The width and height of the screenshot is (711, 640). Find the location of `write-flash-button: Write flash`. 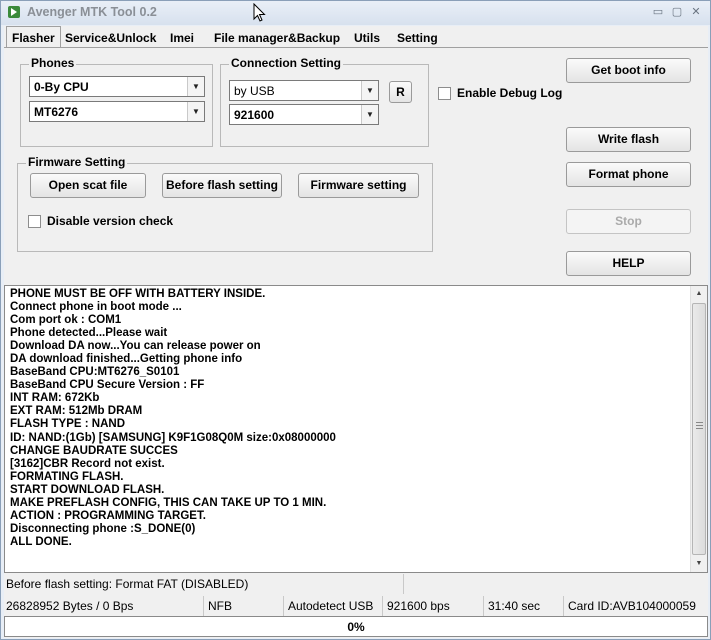

write-flash-button: Write flash is located at coordinates (628, 139).